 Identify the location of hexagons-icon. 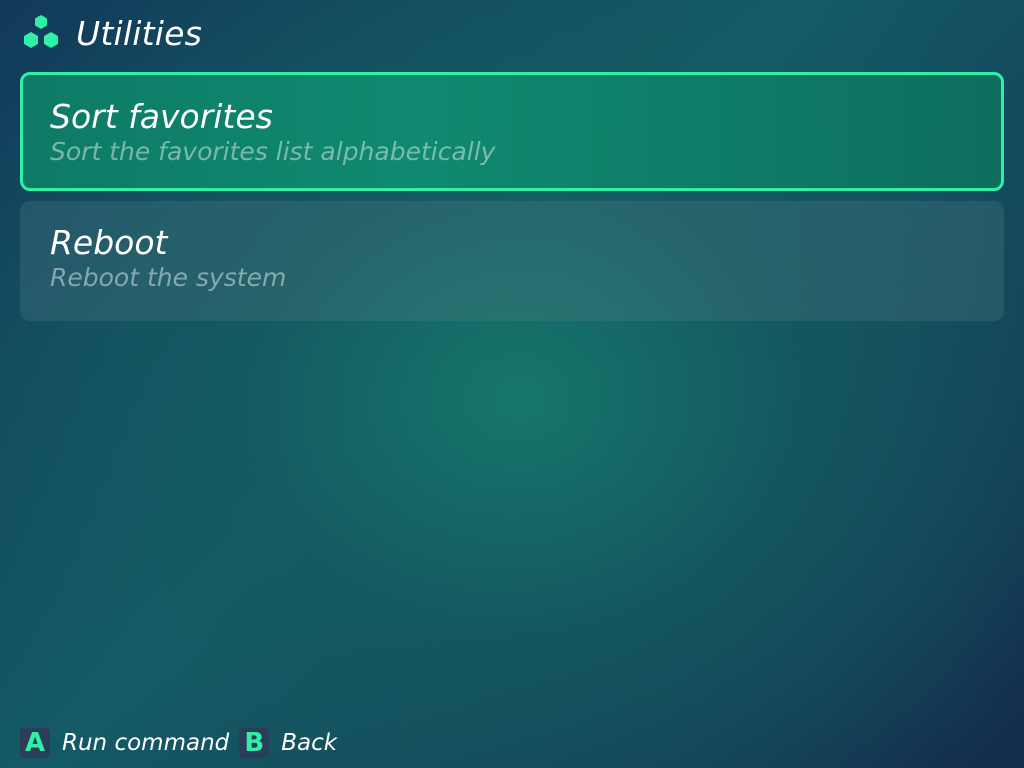
(41, 31).